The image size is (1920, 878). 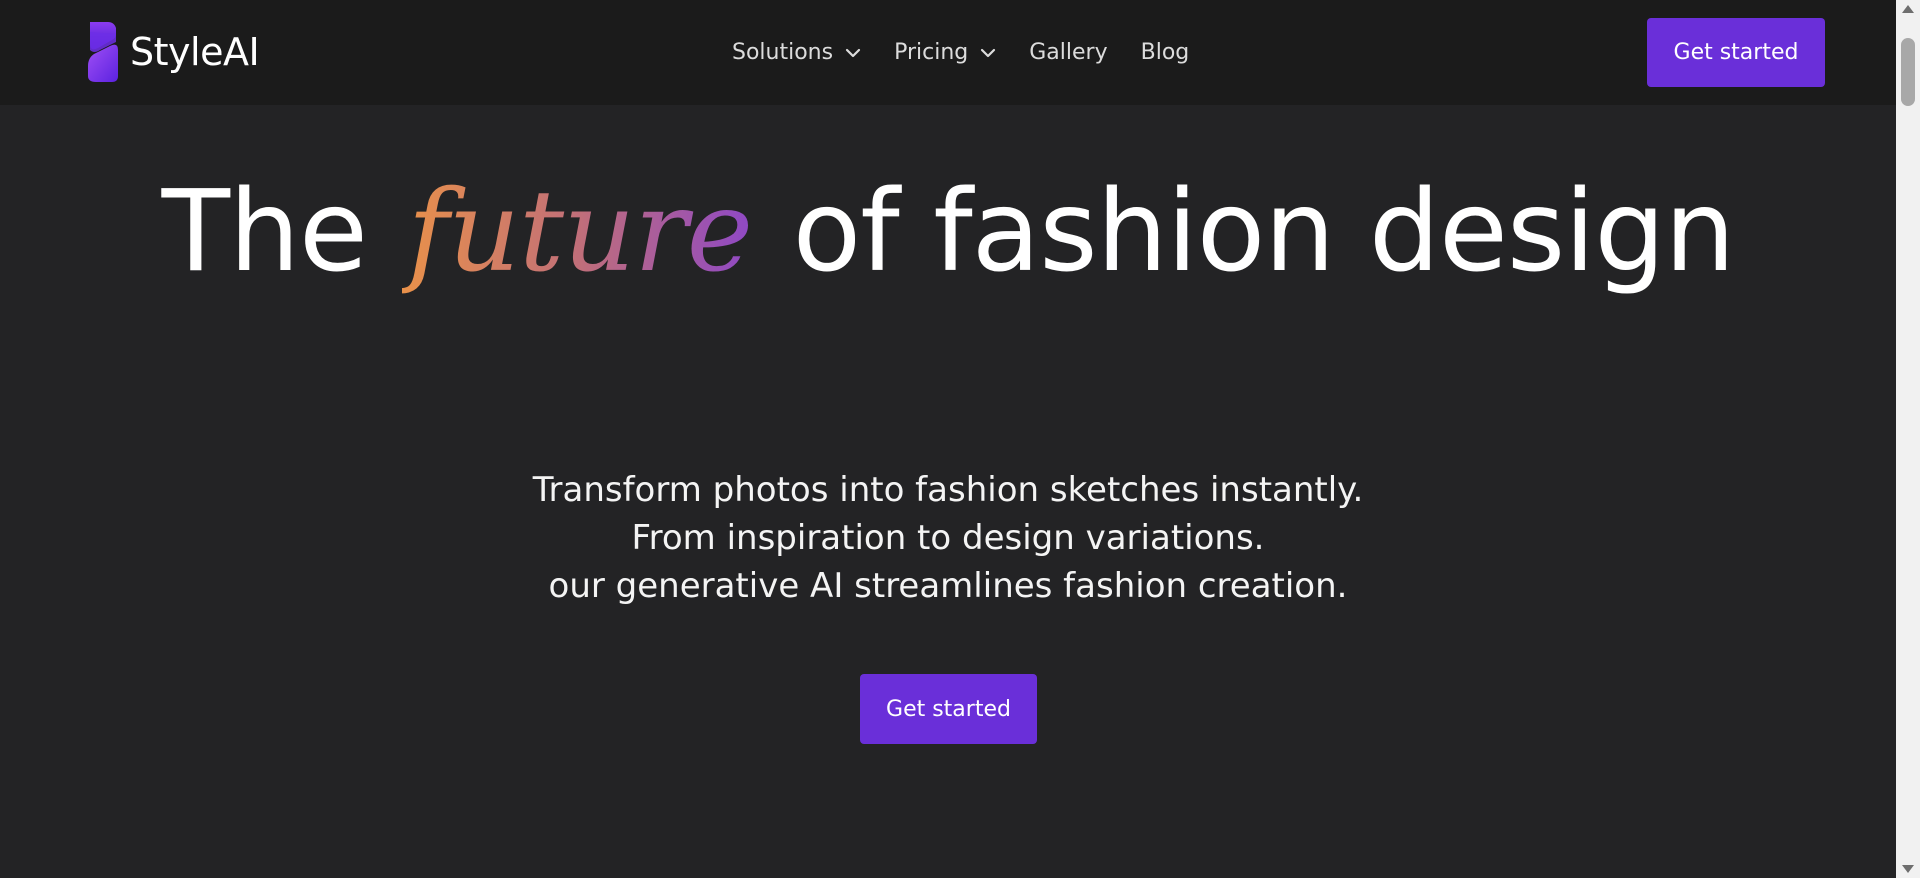 I want to click on main-nav: Solutions Pricing Gallery Blog, so click(x=960, y=52).